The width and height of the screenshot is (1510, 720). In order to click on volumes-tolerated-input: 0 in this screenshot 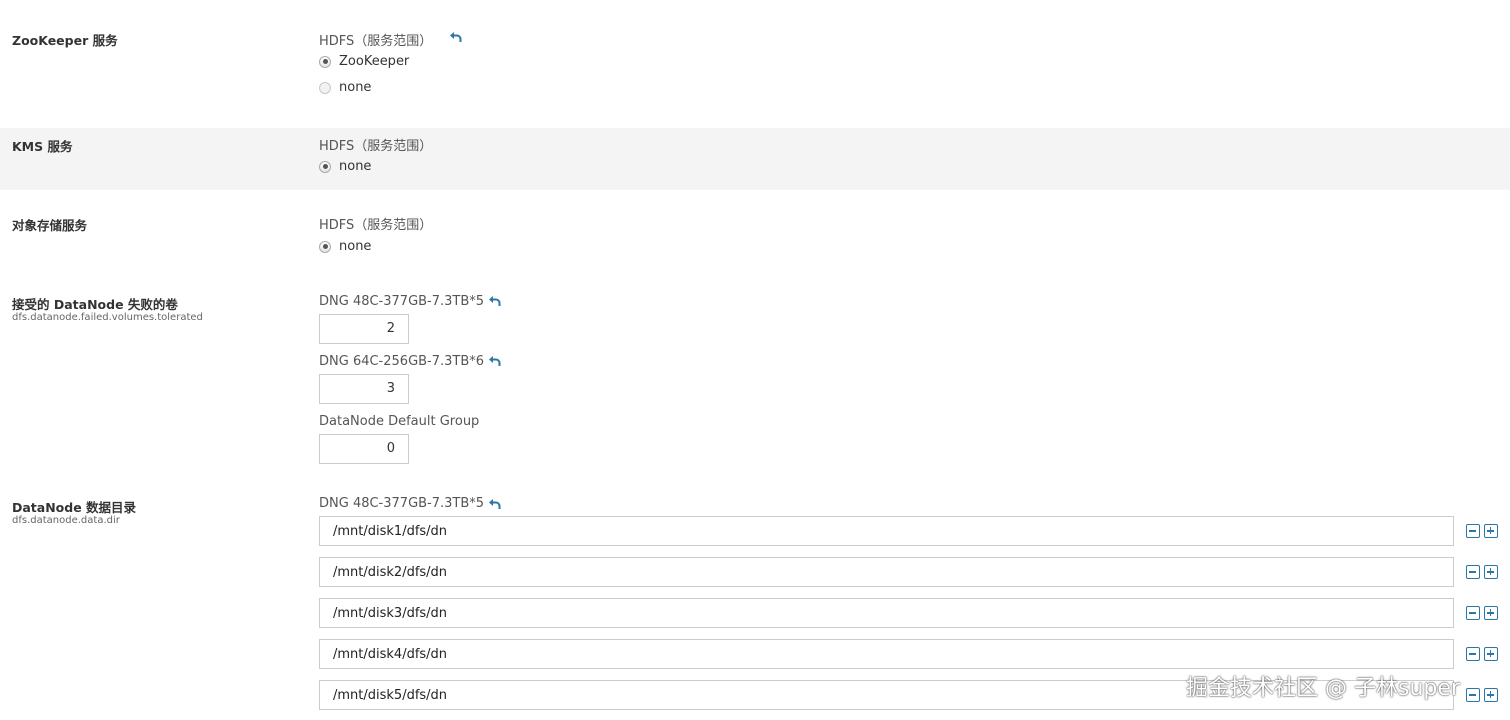, I will do `click(364, 449)`.